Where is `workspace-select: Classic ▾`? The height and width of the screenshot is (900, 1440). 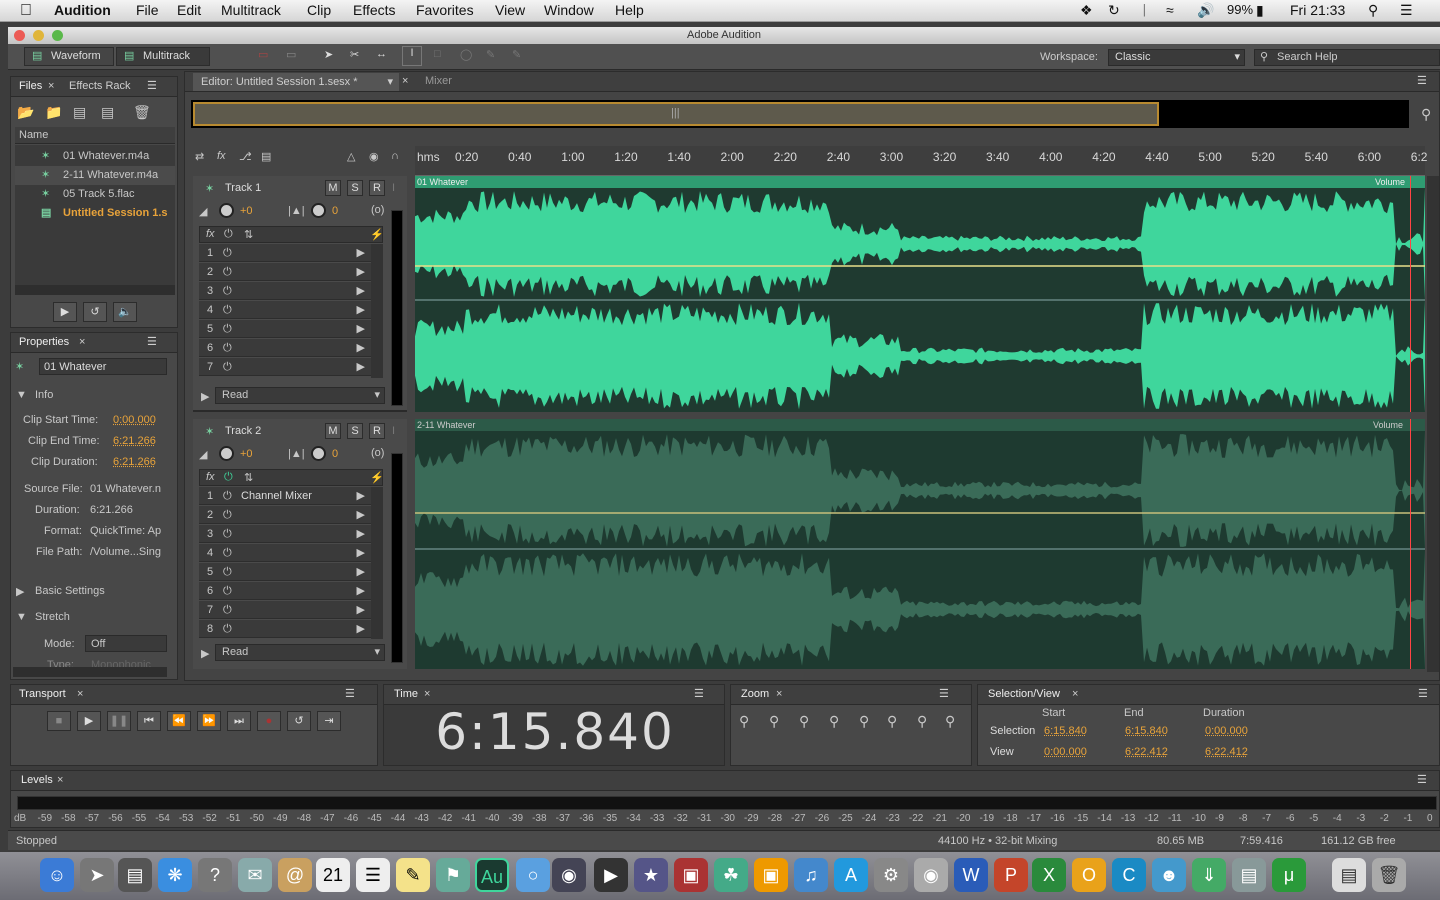 workspace-select: Classic ▾ is located at coordinates (1176, 57).